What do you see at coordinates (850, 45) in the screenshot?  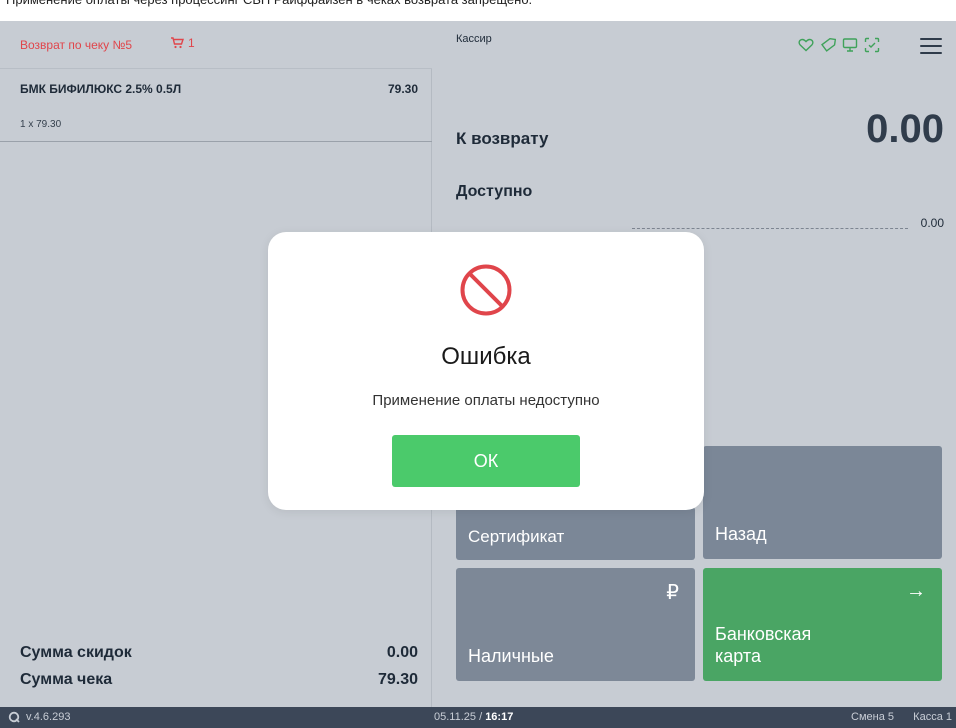 I see `monitor-icon` at bounding box center [850, 45].